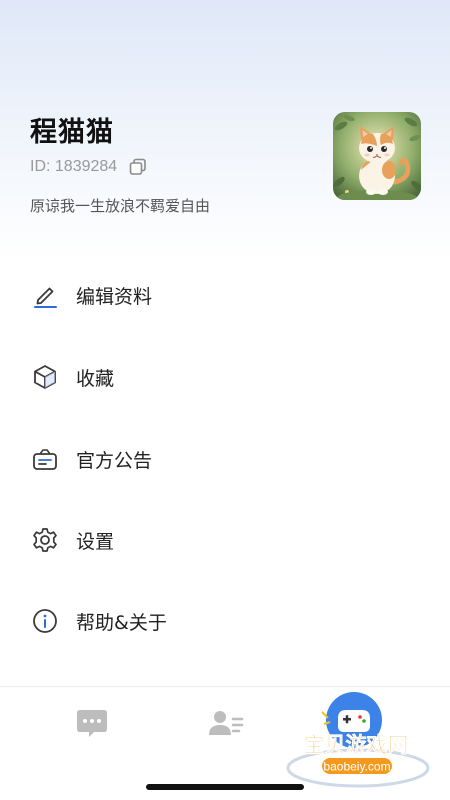 This screenshot has width=450, height=800. I want to click on watermark-url: baobeiy.com, so click(356, 767).